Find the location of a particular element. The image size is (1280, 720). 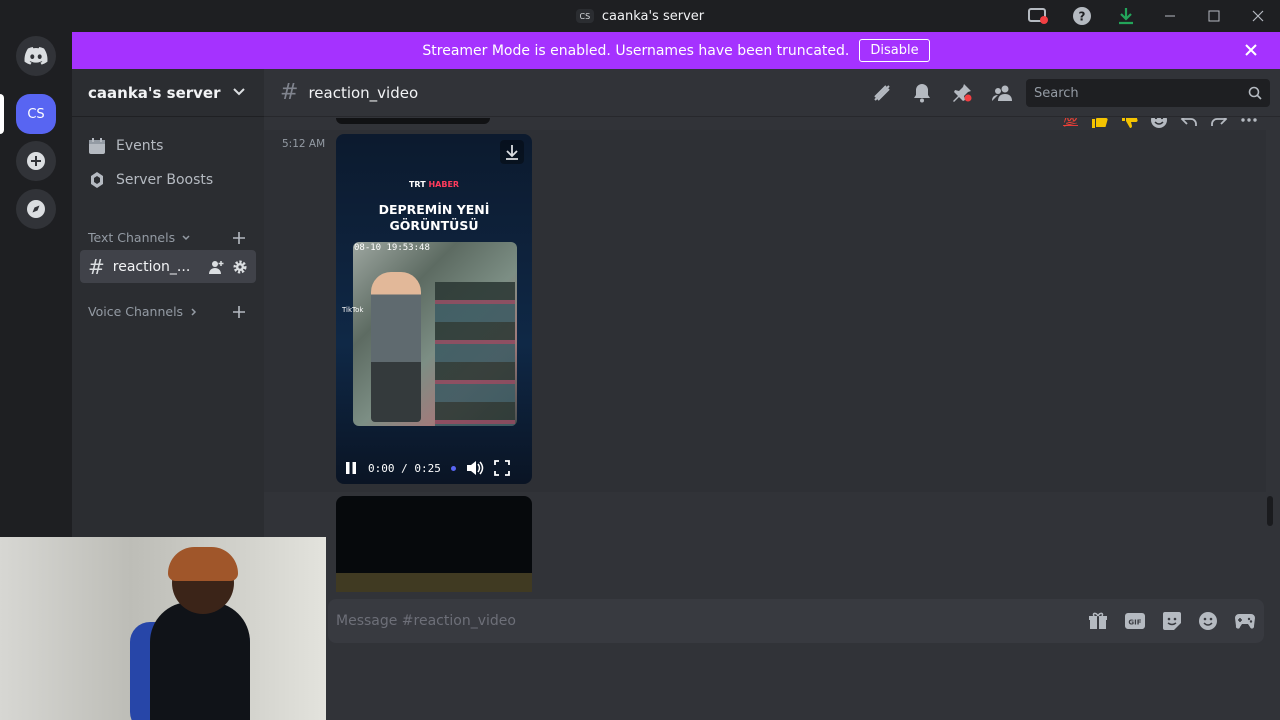

member-list-icon is located at coordinates (1002, 93).